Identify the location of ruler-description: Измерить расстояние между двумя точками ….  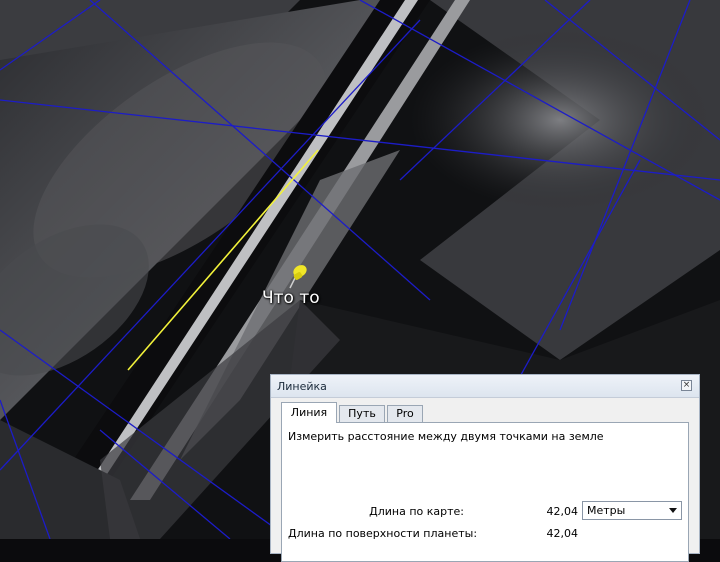
(446, 436).